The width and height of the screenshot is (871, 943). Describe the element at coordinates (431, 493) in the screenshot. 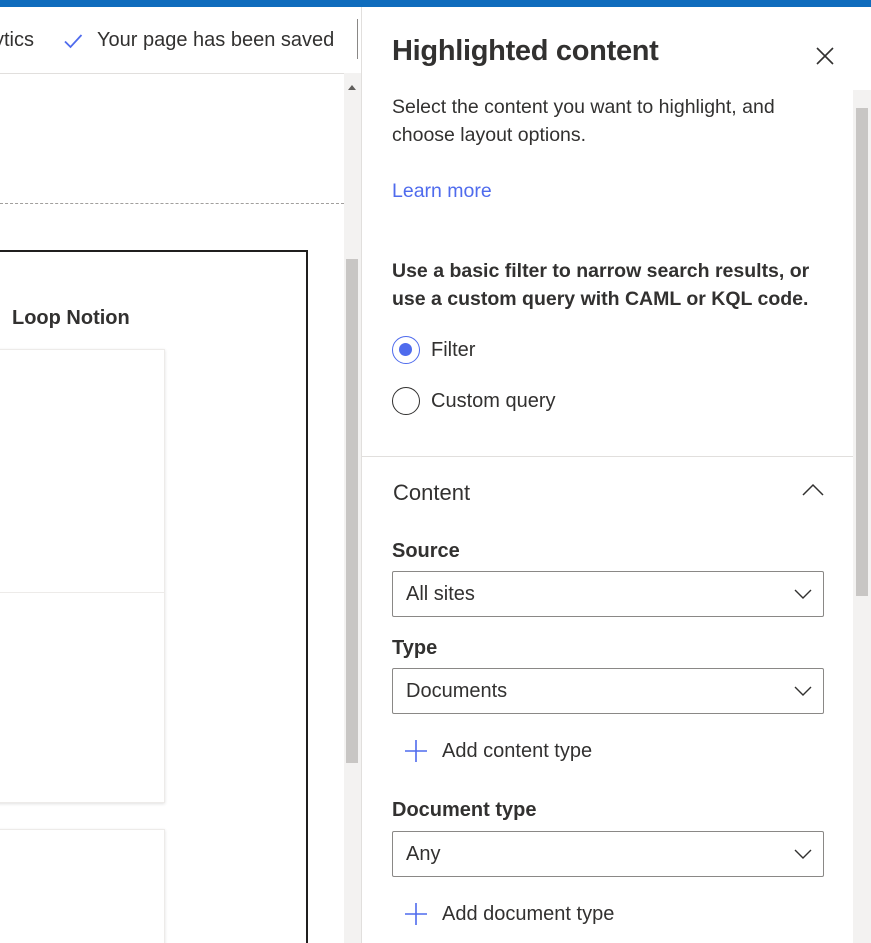

I see `content-section-heading: Content` at that location.